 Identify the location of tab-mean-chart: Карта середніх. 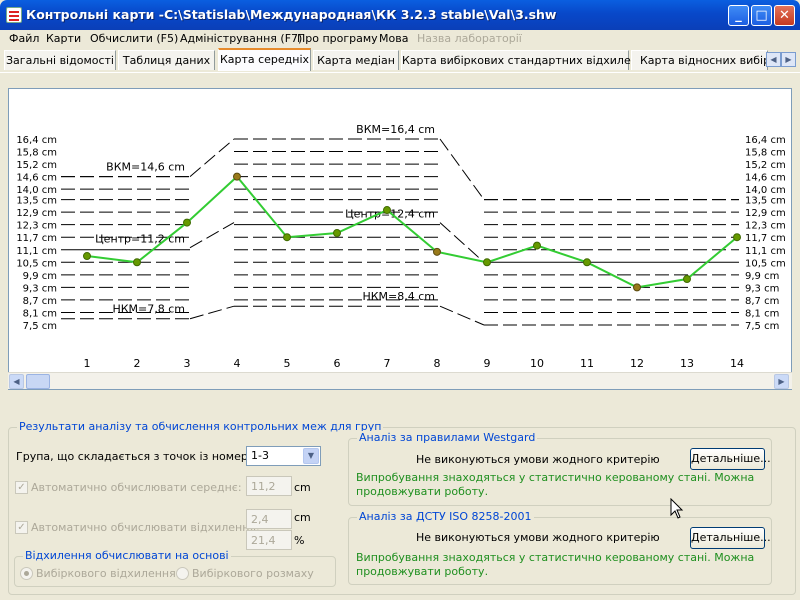
(264, 59).